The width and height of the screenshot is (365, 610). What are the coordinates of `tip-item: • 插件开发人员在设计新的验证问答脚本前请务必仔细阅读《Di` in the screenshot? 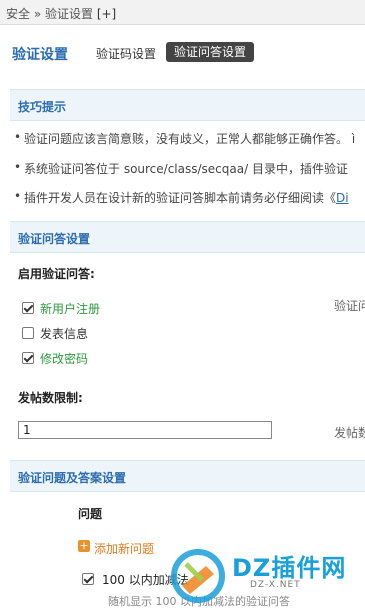 It's located at (181, 197).